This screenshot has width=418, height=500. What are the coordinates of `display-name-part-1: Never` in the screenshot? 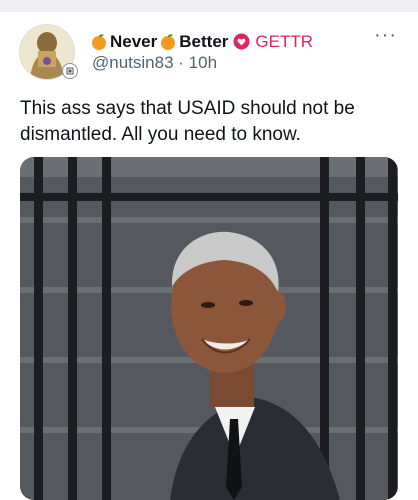 It's located at (134, 41).